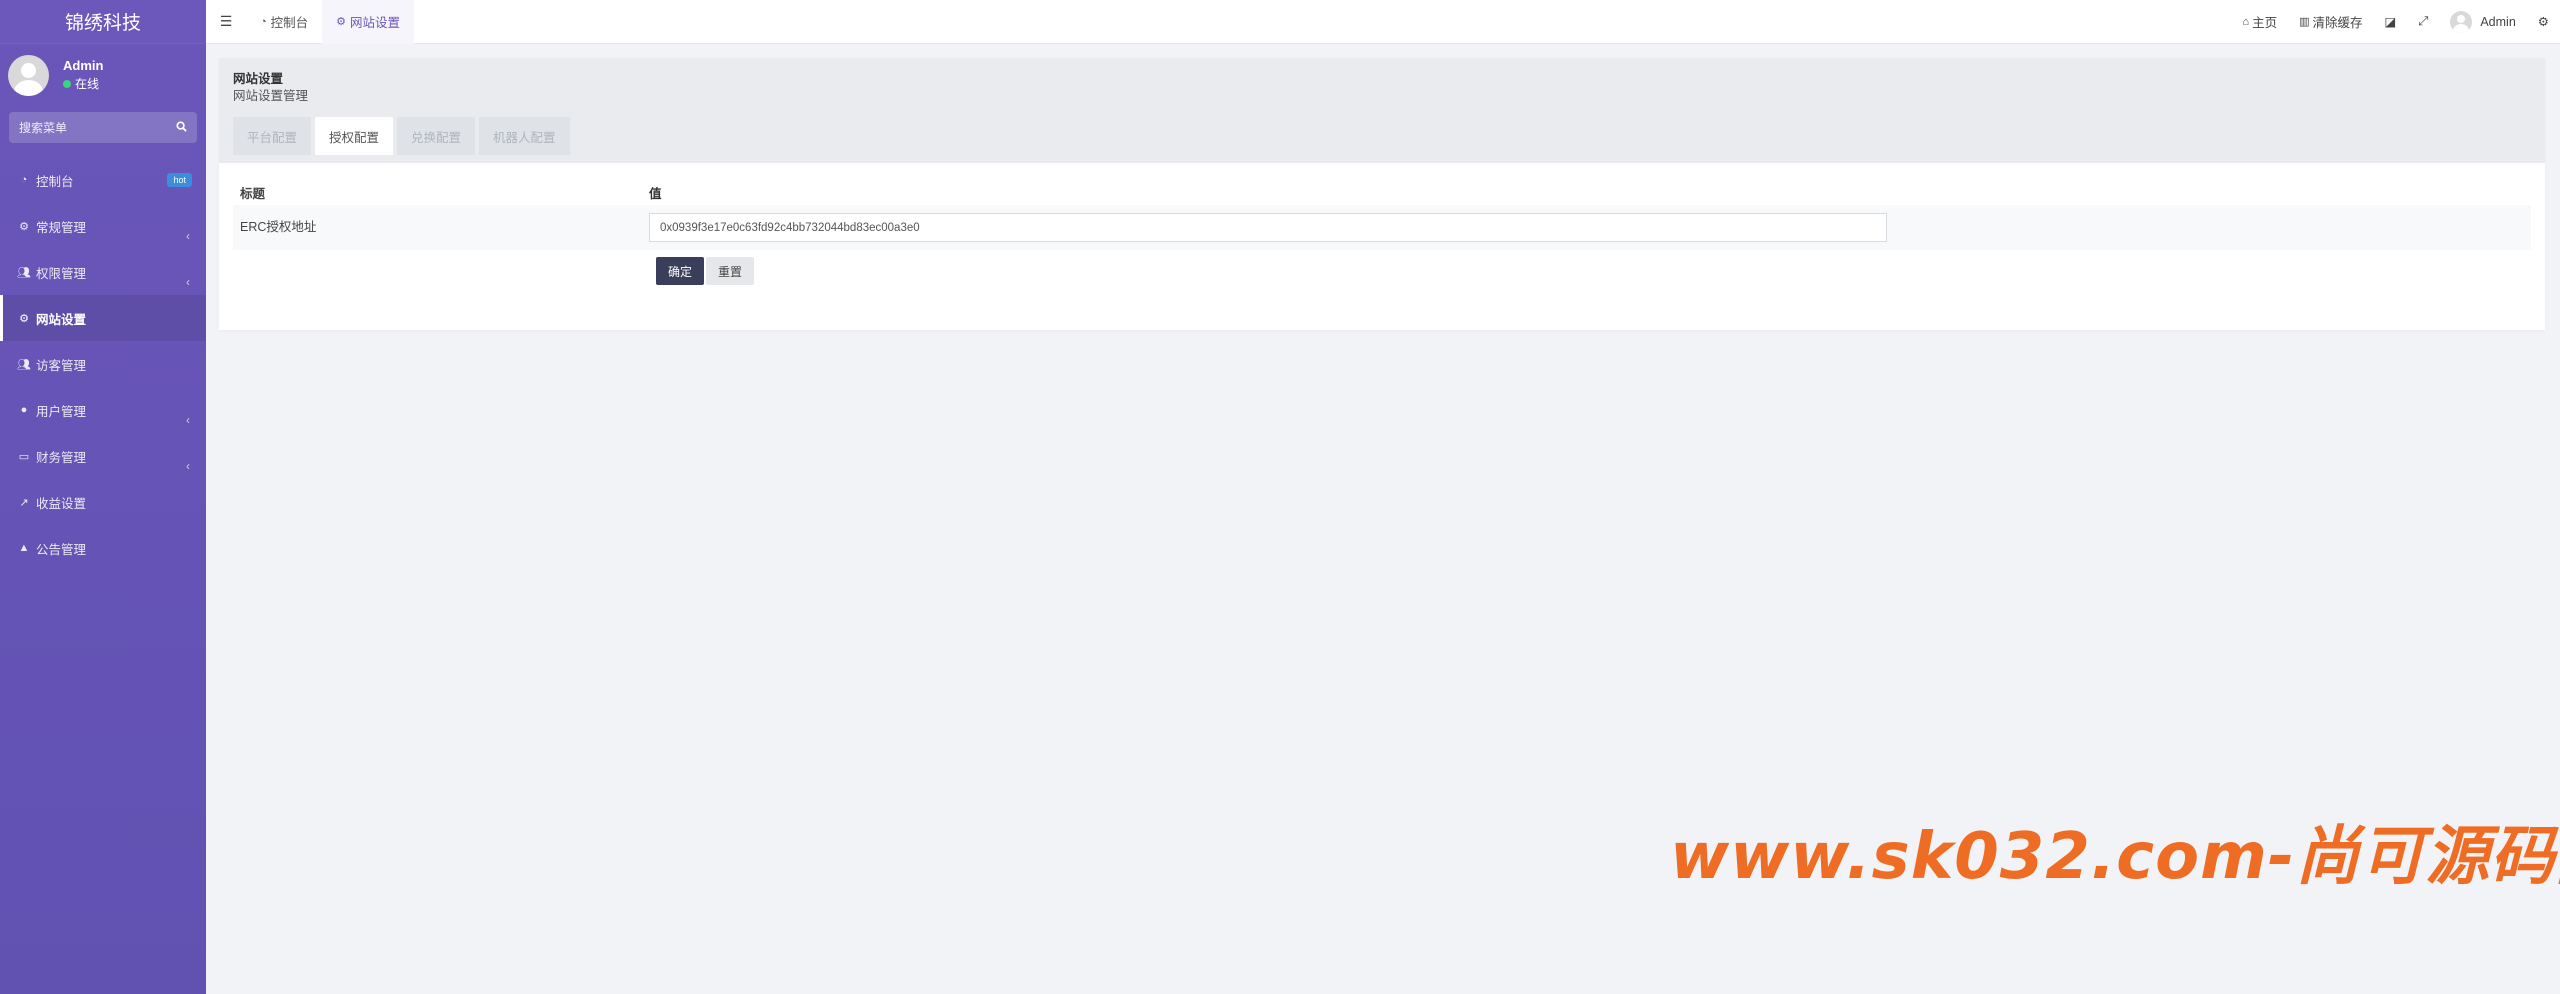 The width and height of the screenshot is (2560, 994). I want to click on sidebar-item-visitors: 👥︎ 访客管理, so click(103, 364).